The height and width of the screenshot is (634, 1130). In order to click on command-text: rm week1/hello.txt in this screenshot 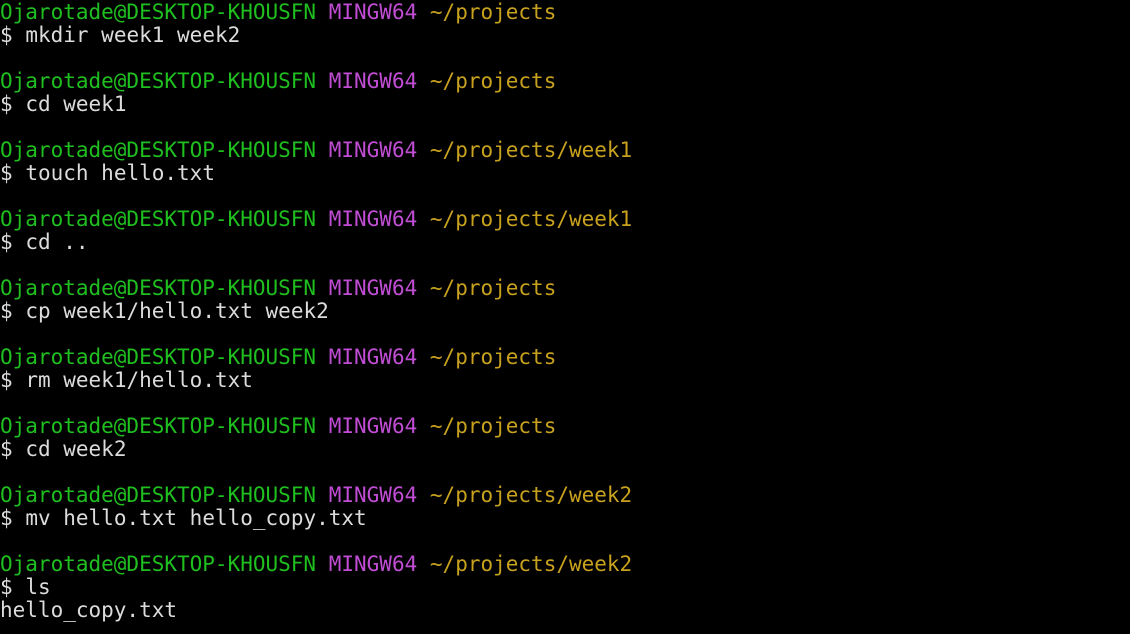, I will do `click(139, 380)`.